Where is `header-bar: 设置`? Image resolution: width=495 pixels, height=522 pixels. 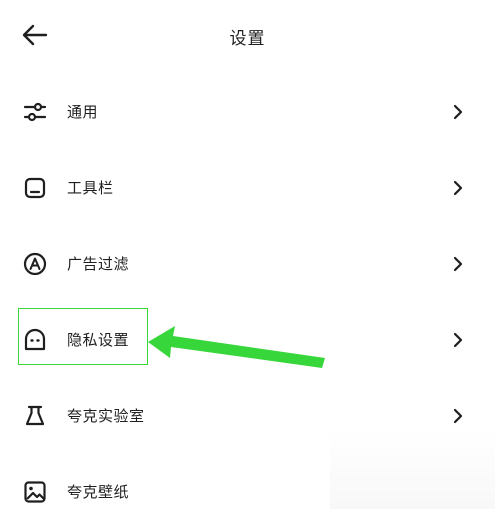
header-bar: 设置 is located at coordinates (247, 35).